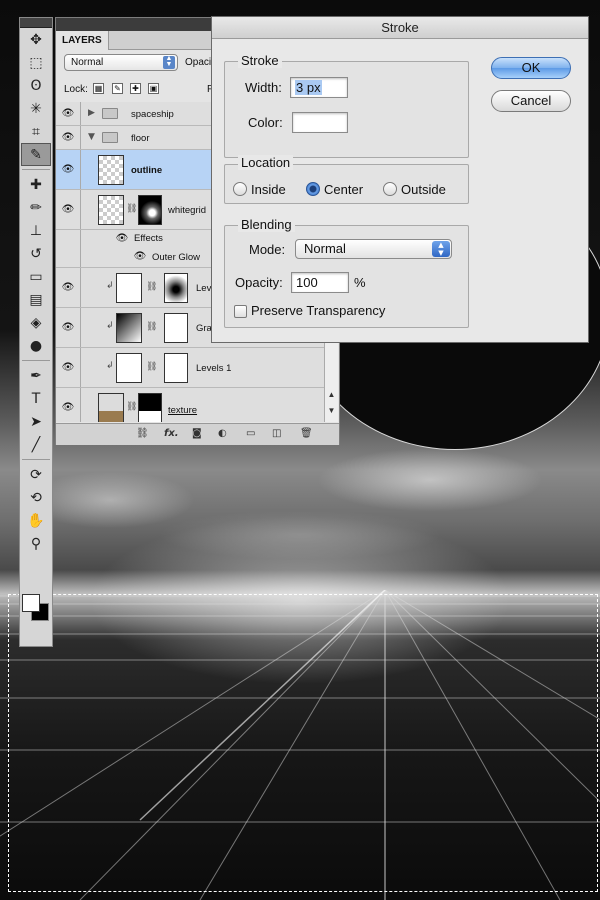  What do you see at coordinates (91, 137) in the screenshot?
I see `collapse-triangle-icon: ▼` at bounding box center [91, 137].